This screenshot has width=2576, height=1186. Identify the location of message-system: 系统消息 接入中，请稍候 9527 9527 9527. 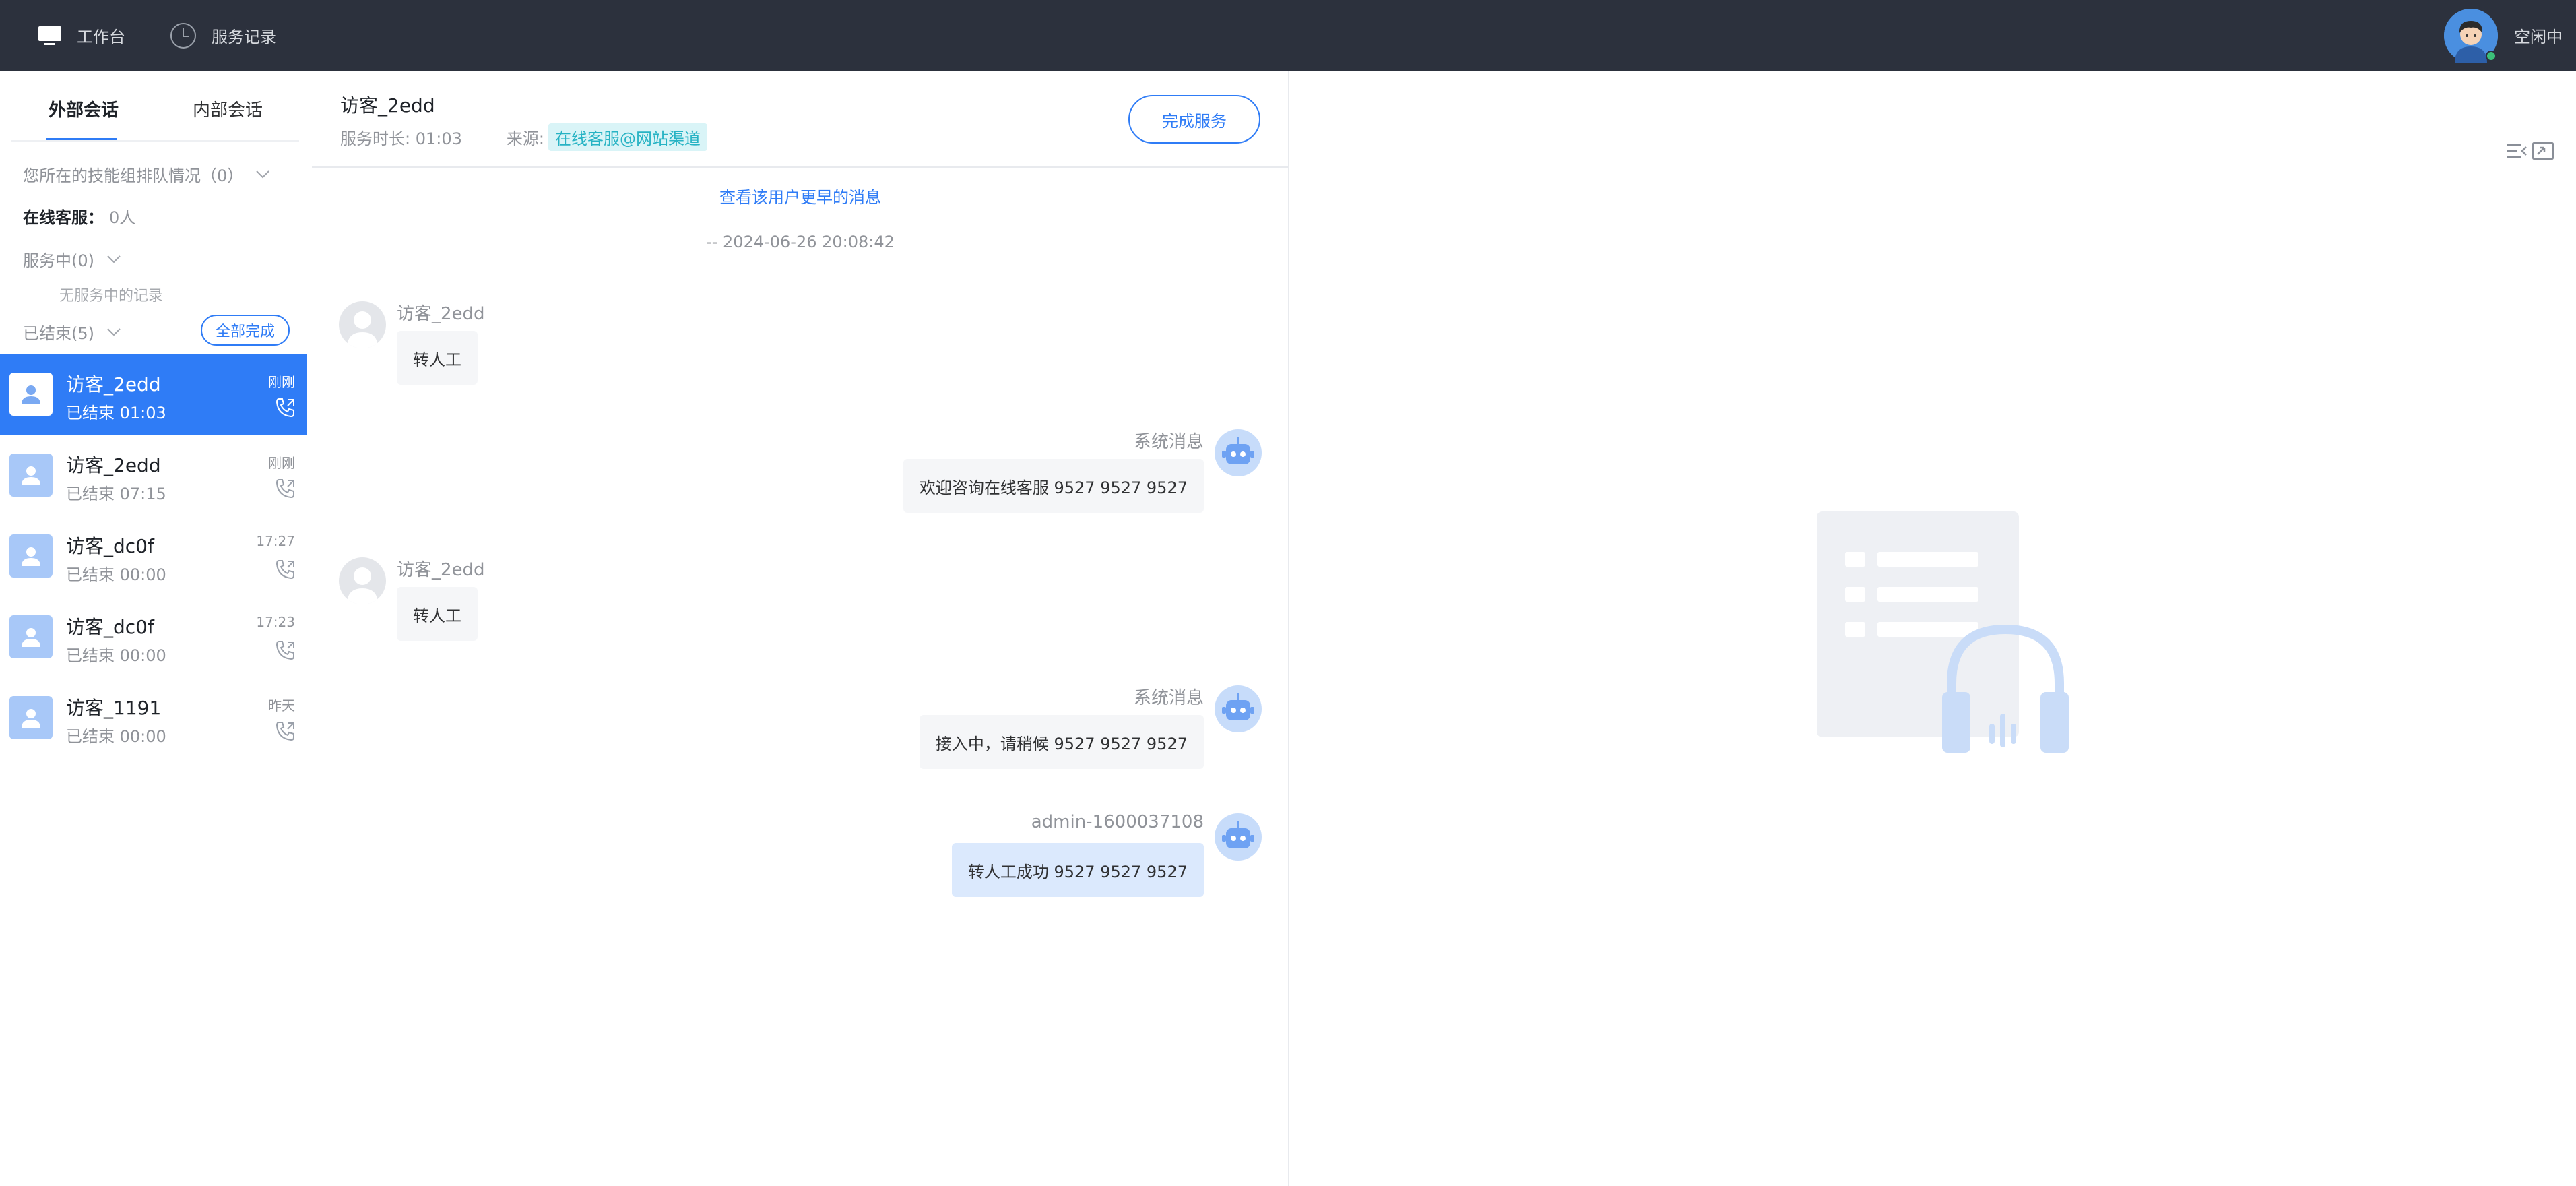
(801, 723).